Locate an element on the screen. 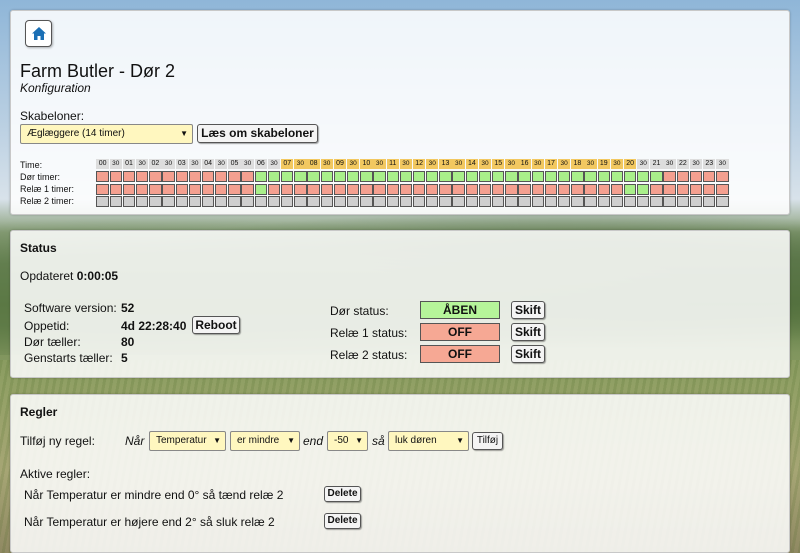 The height and width of the screenshot is (553, 800). door-toggle-button: Skift is located at coordinates (528, 310).